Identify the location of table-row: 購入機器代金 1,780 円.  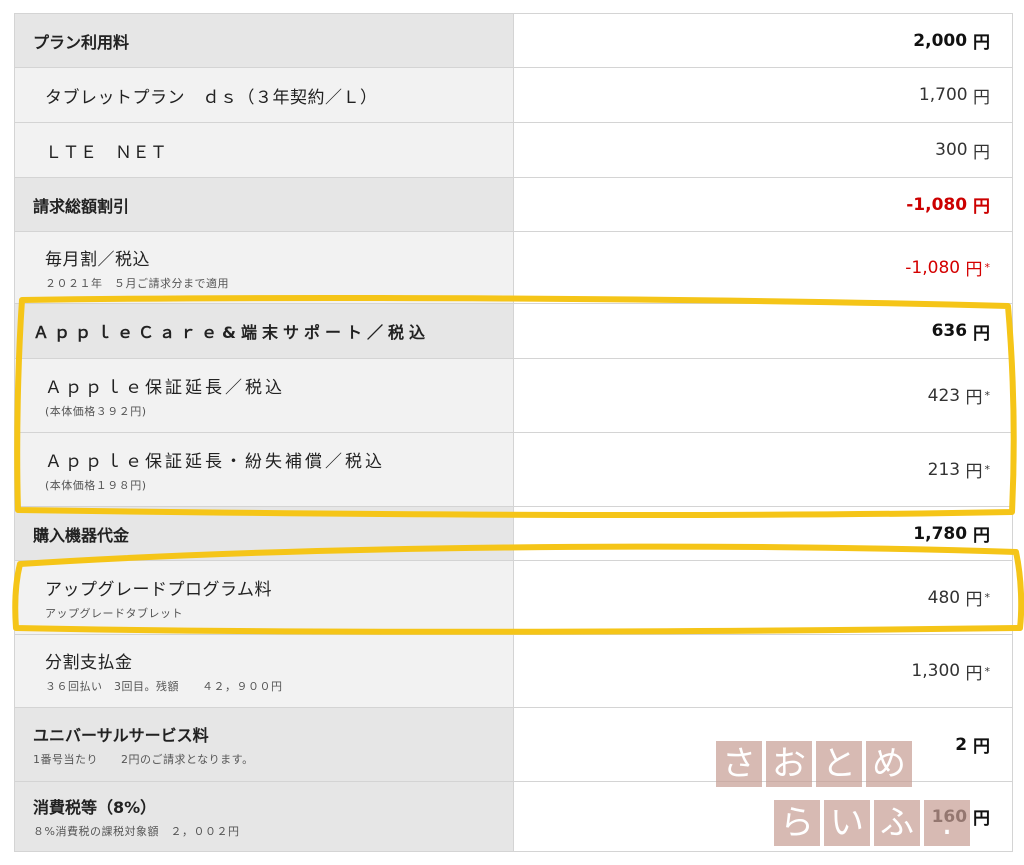
(513, 534).